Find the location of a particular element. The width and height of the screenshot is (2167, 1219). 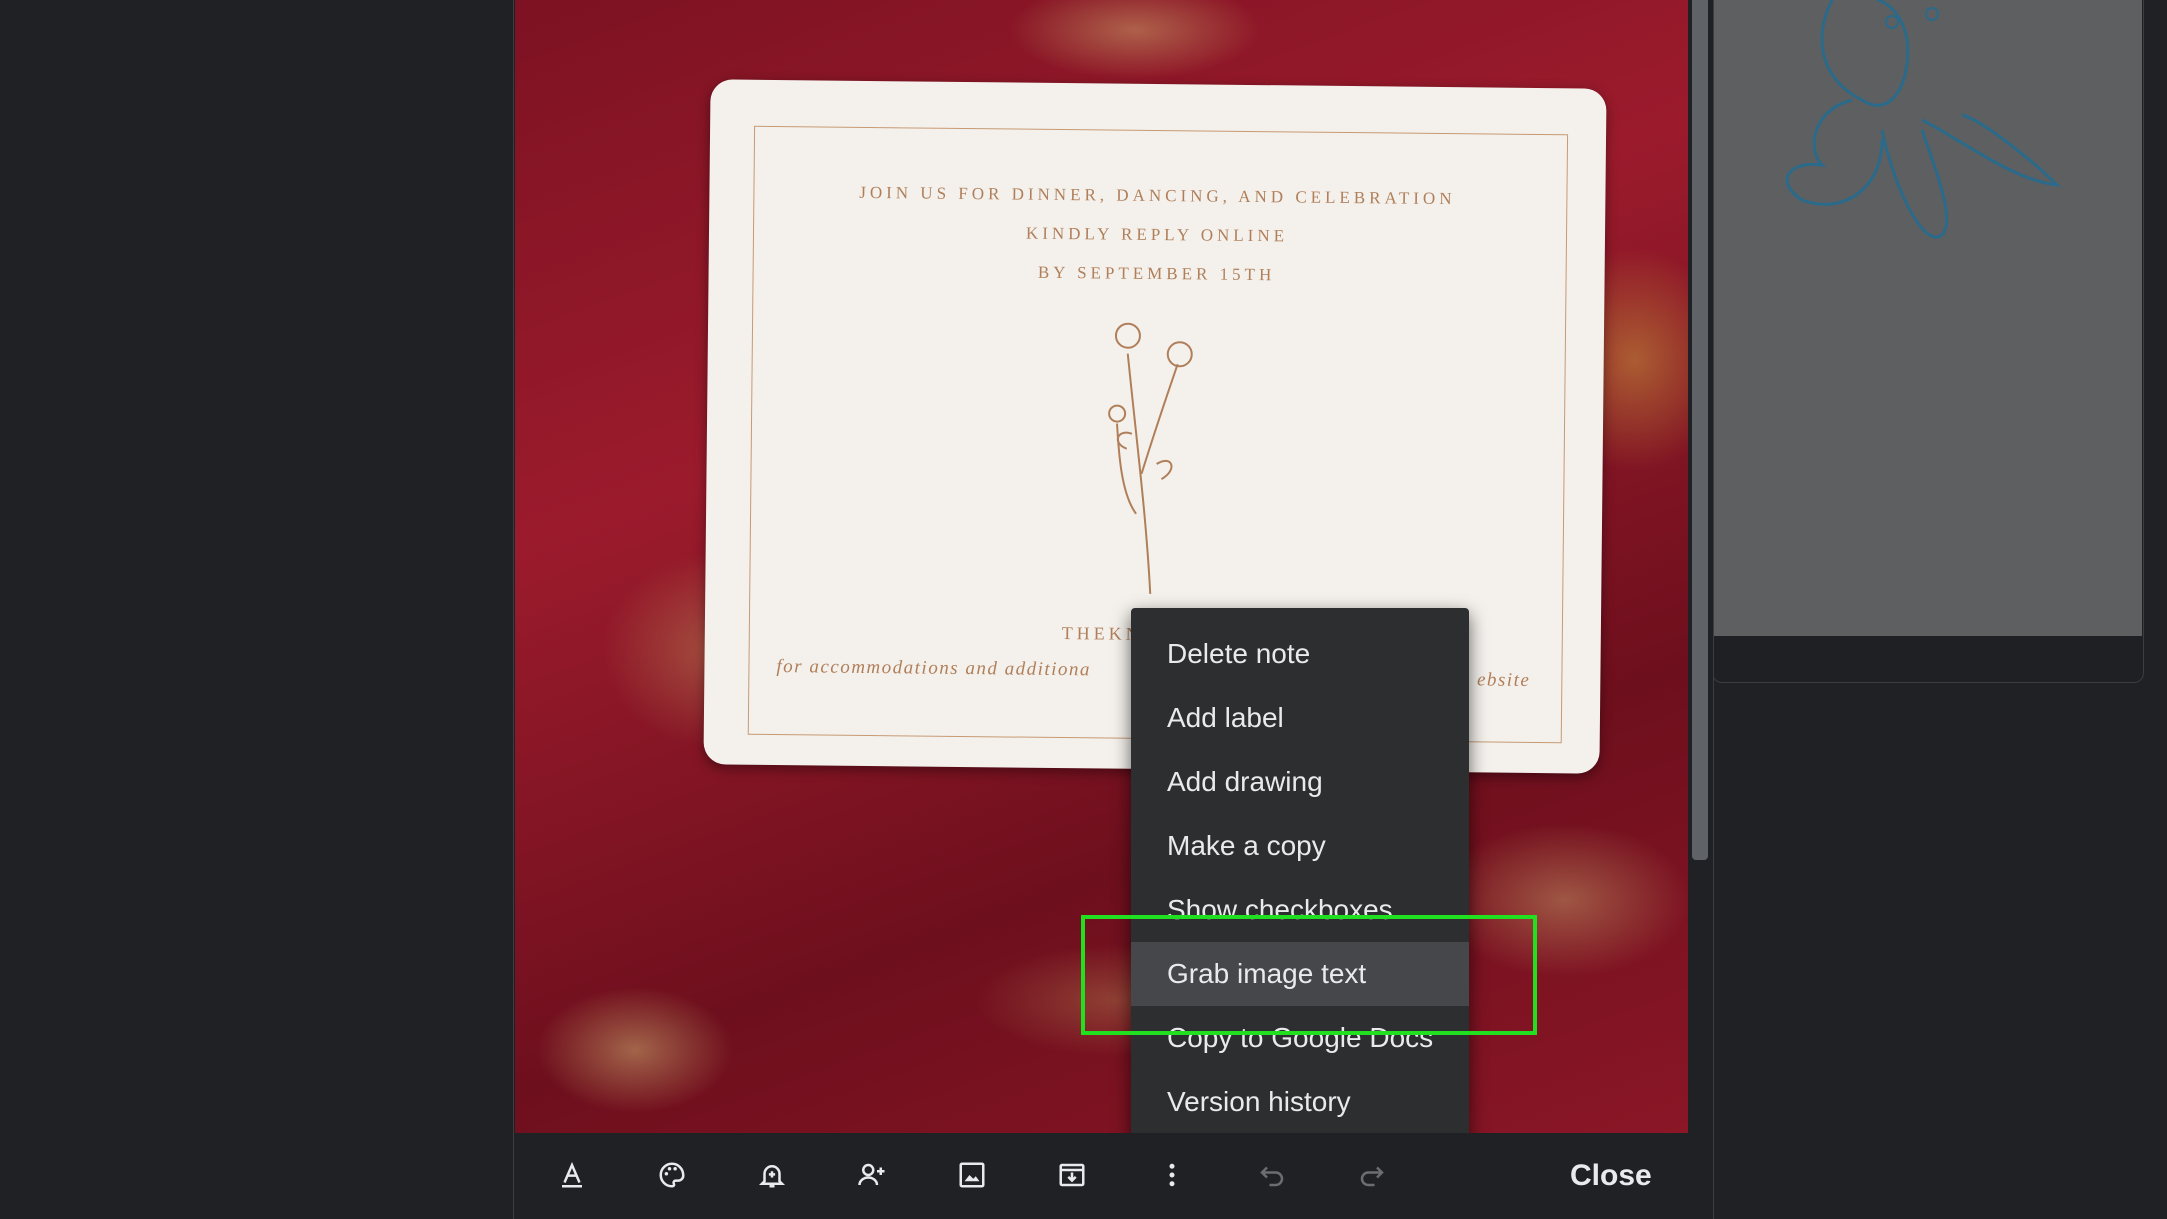

redo-icon is located at coordinates (1372, 1175).